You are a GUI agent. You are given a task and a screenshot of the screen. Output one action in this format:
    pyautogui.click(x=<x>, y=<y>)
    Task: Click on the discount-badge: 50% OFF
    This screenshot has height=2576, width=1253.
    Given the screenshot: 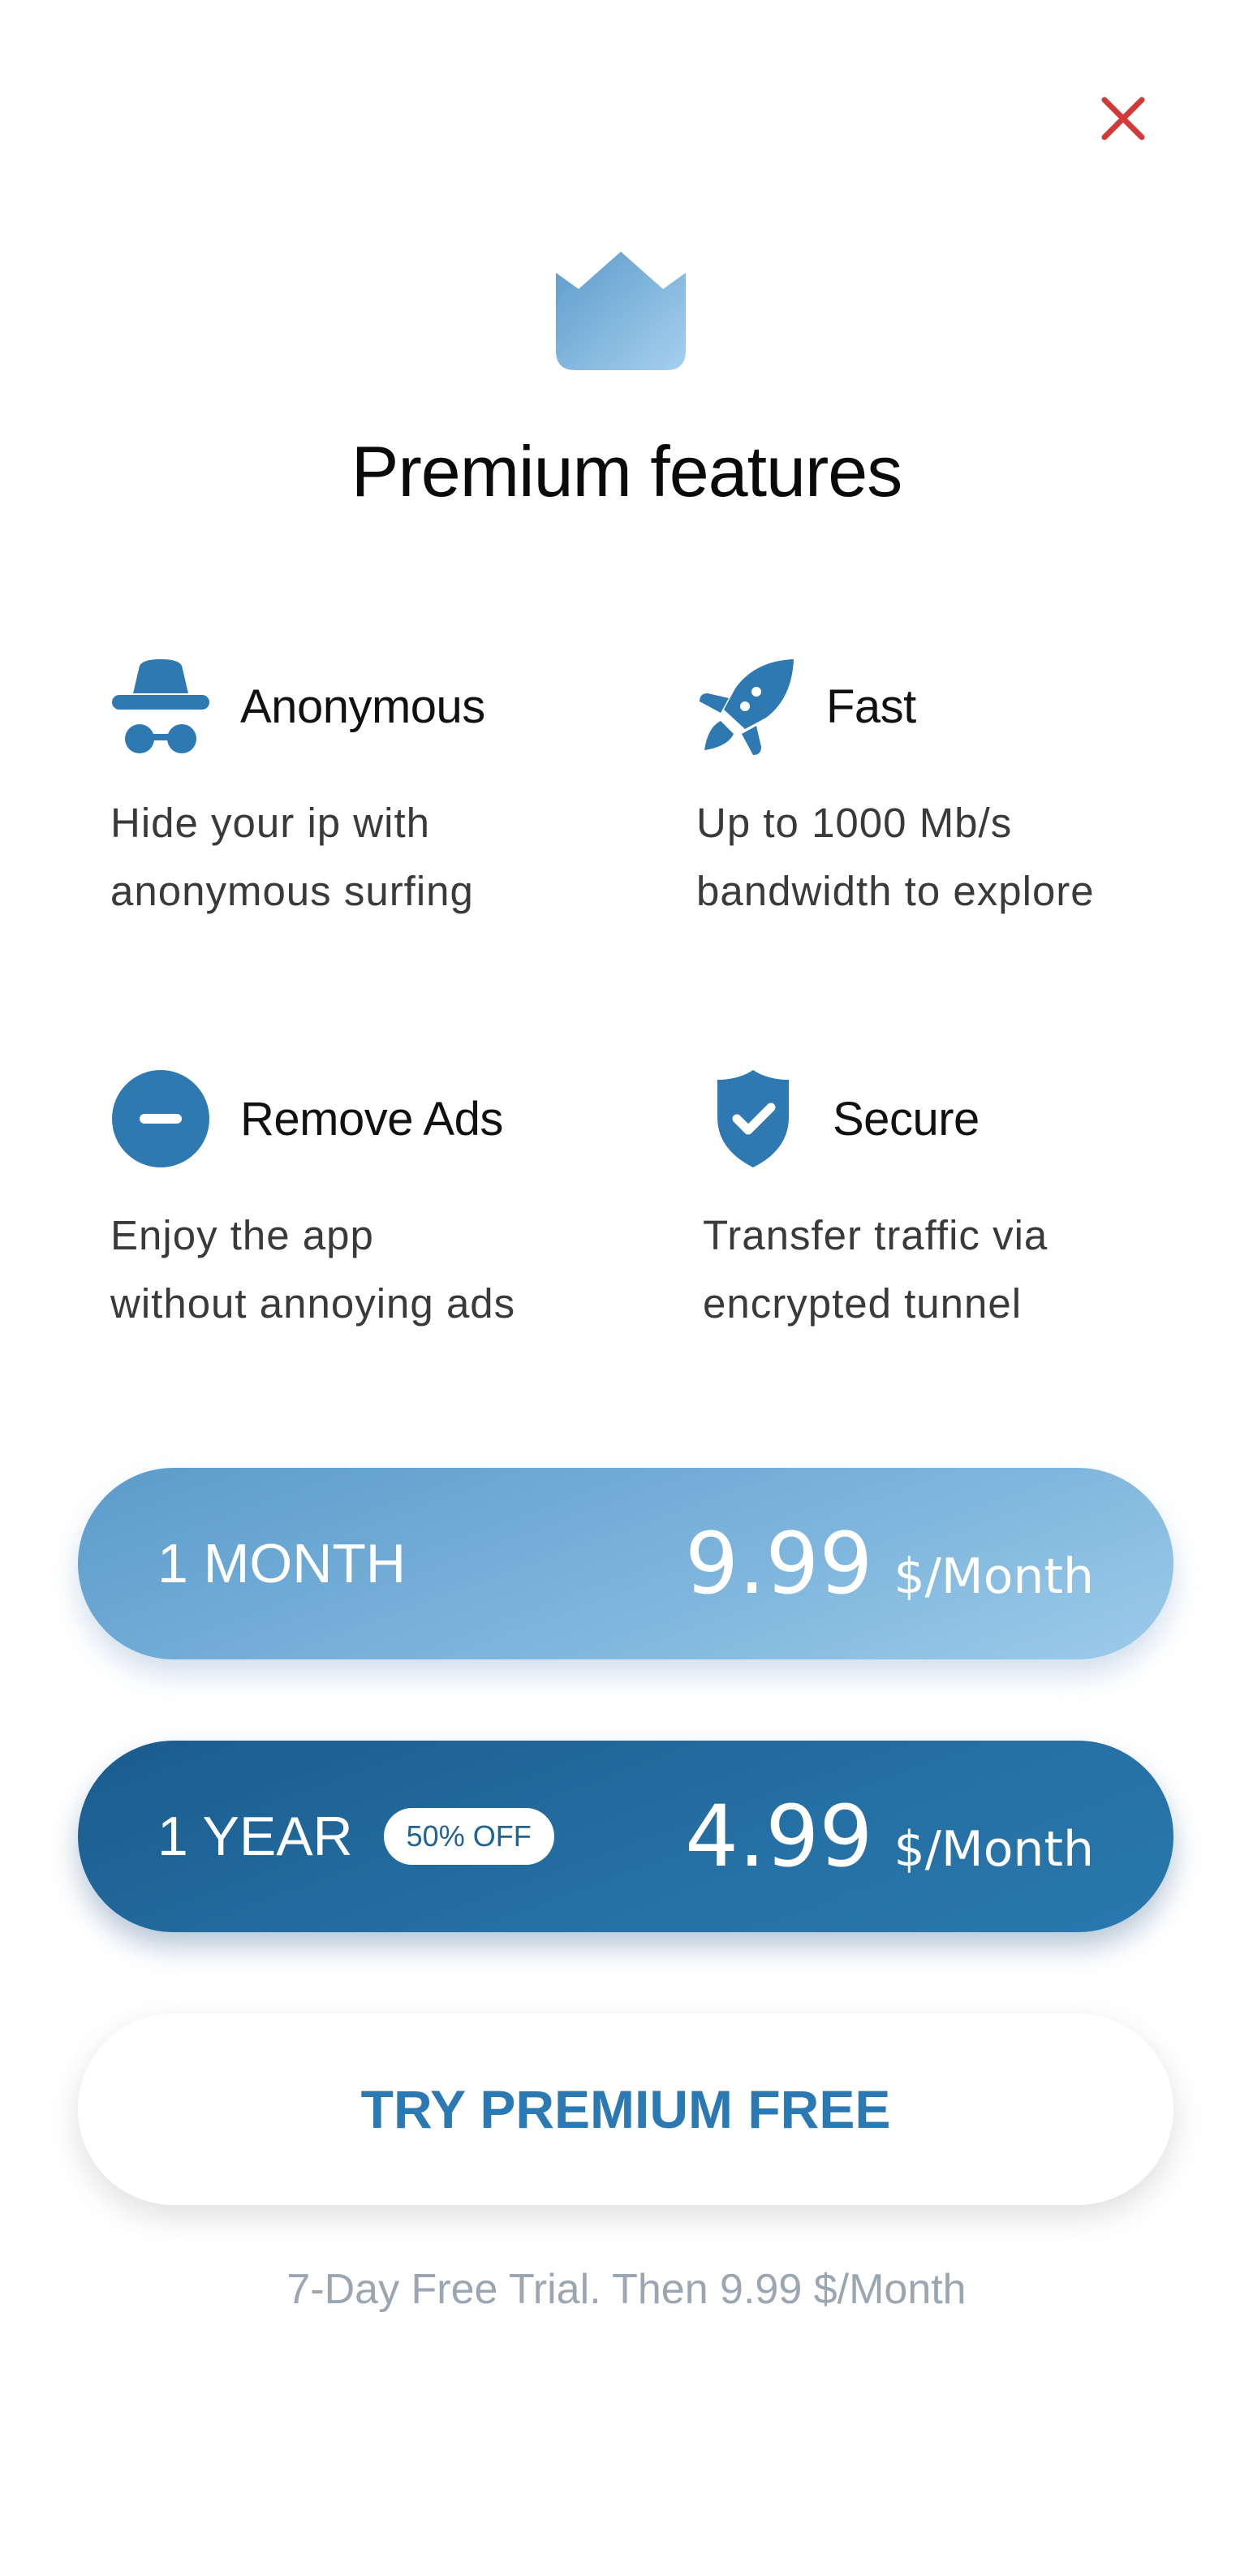 What is the action you would take?
    pyautogui.click(x=469, y=1836)
    